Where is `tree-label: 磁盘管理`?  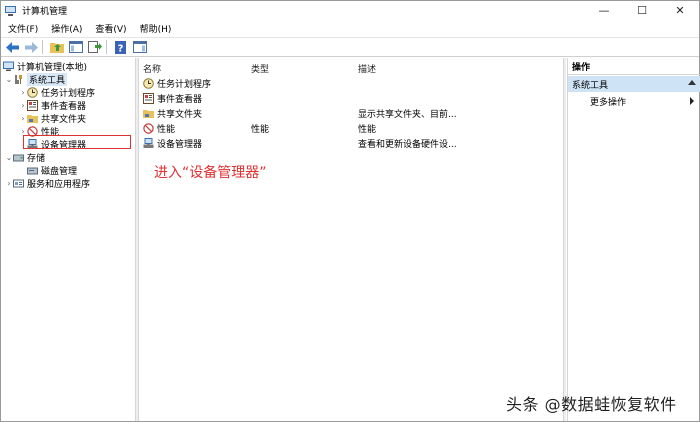 tree-label: 磁盘管理 is located at coordinates (59, 172).